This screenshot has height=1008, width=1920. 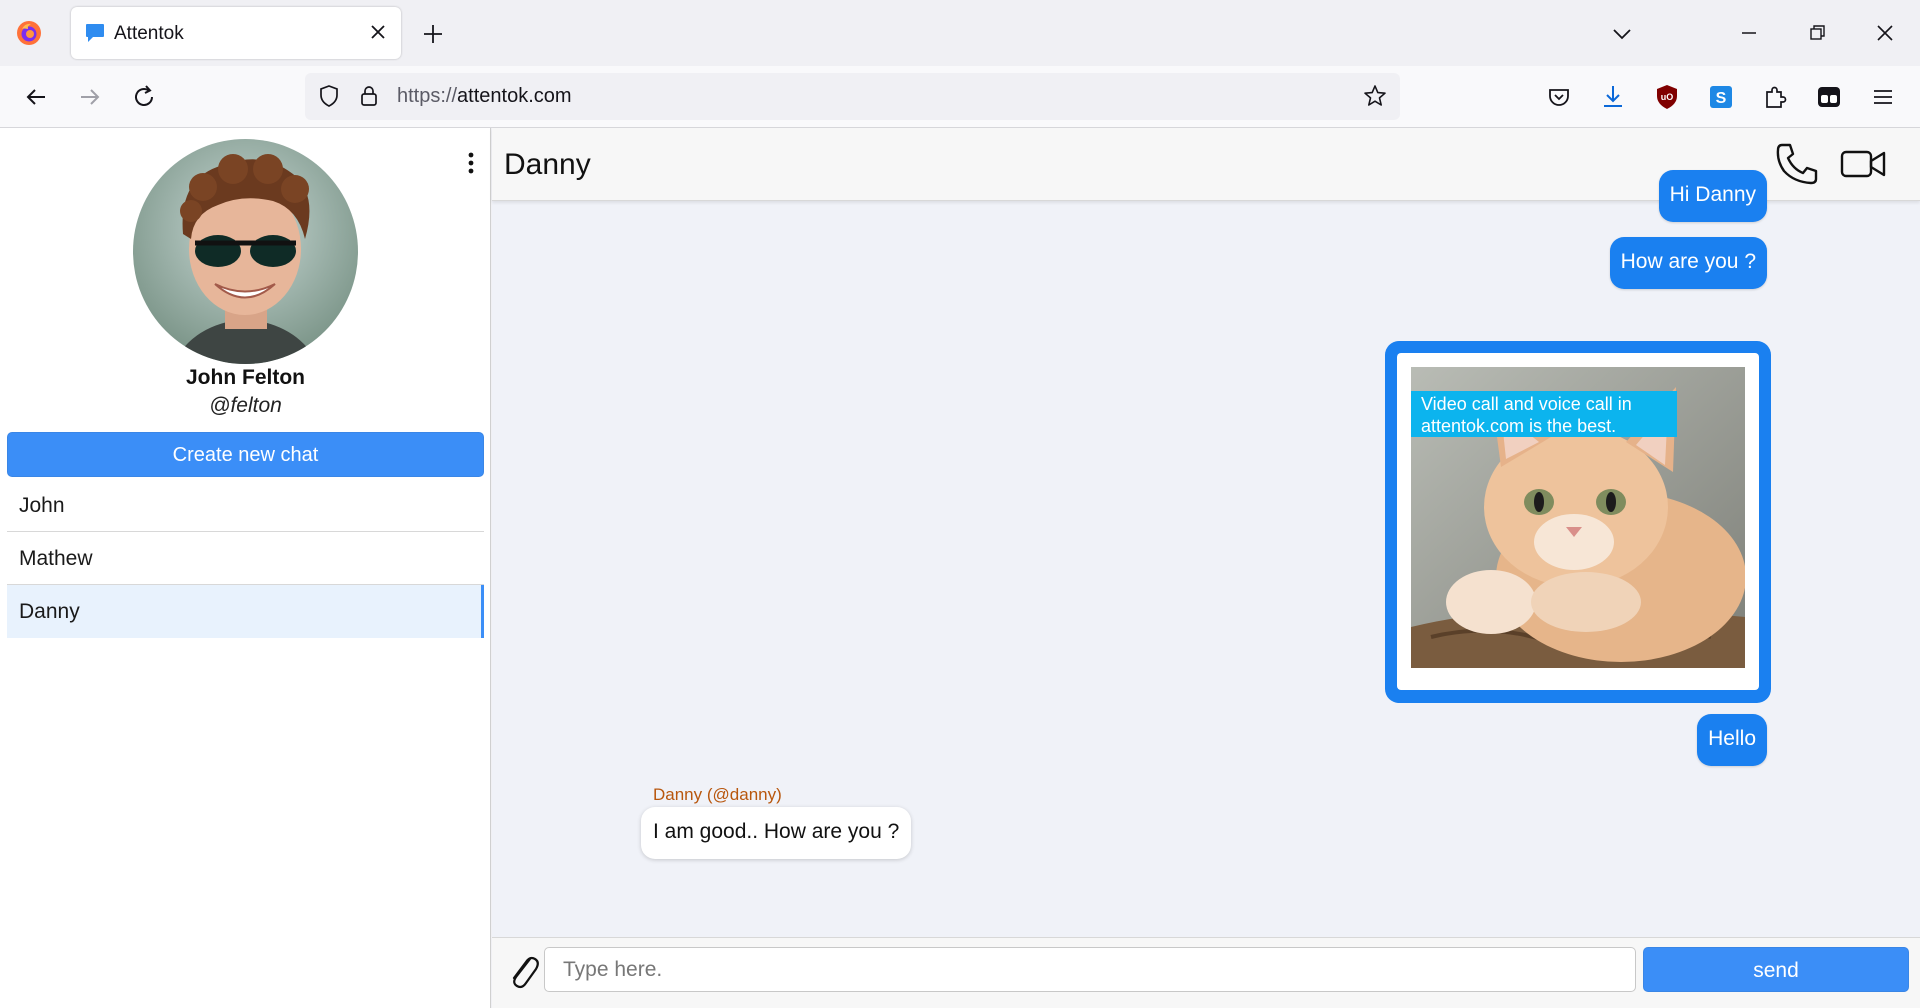 I want to click on chat-list-item-mathew: Mathew, so click(x=245, y=558).